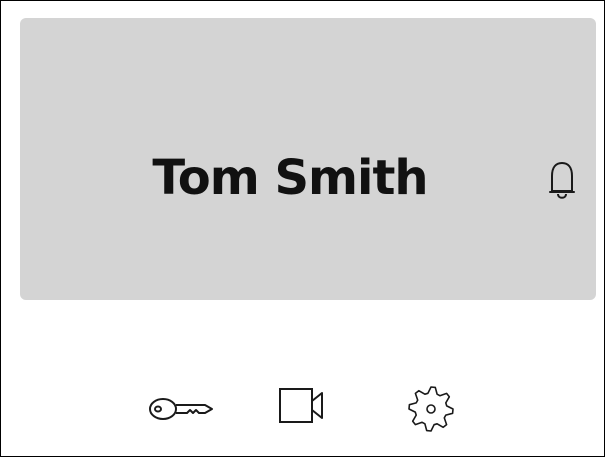 This screenshot has height=457, width=605. I want to click on settings-button, so click(431, 409).